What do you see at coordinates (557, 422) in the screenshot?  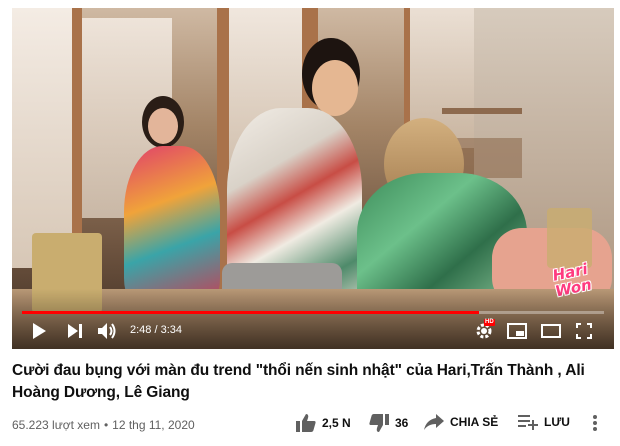 I see `save-label: LƯU` at bounding box center [557, 422].